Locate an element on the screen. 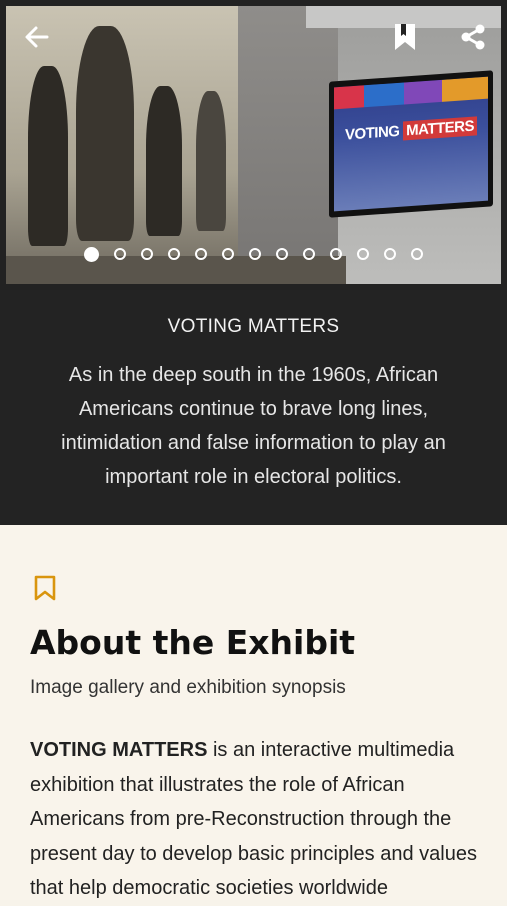 Image resolution: width=507 pixels, height=906 pixels. about-title: About the Exhibit is located at coordinates (193, 642).